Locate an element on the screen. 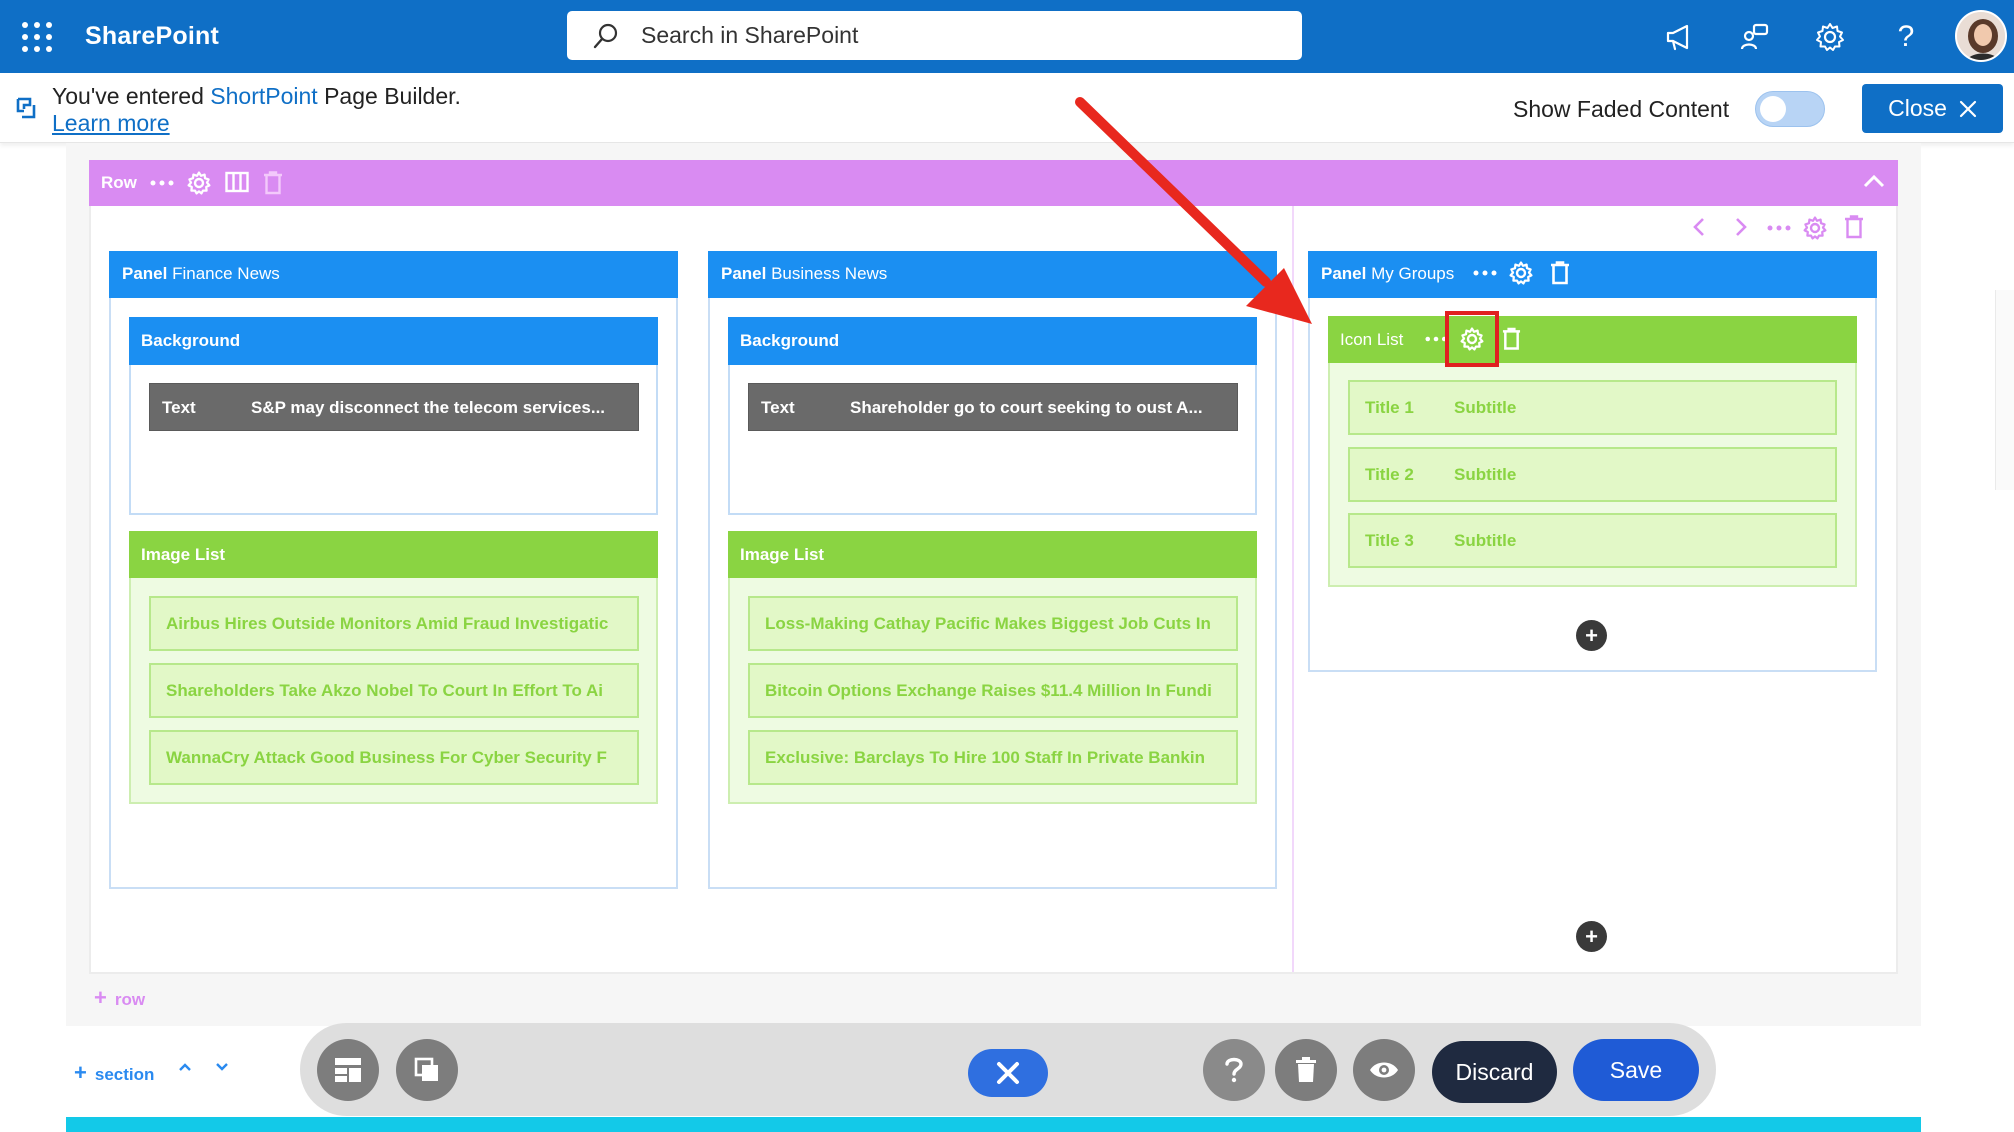  cancel-x-button is located at coordinates (1008, 1073).